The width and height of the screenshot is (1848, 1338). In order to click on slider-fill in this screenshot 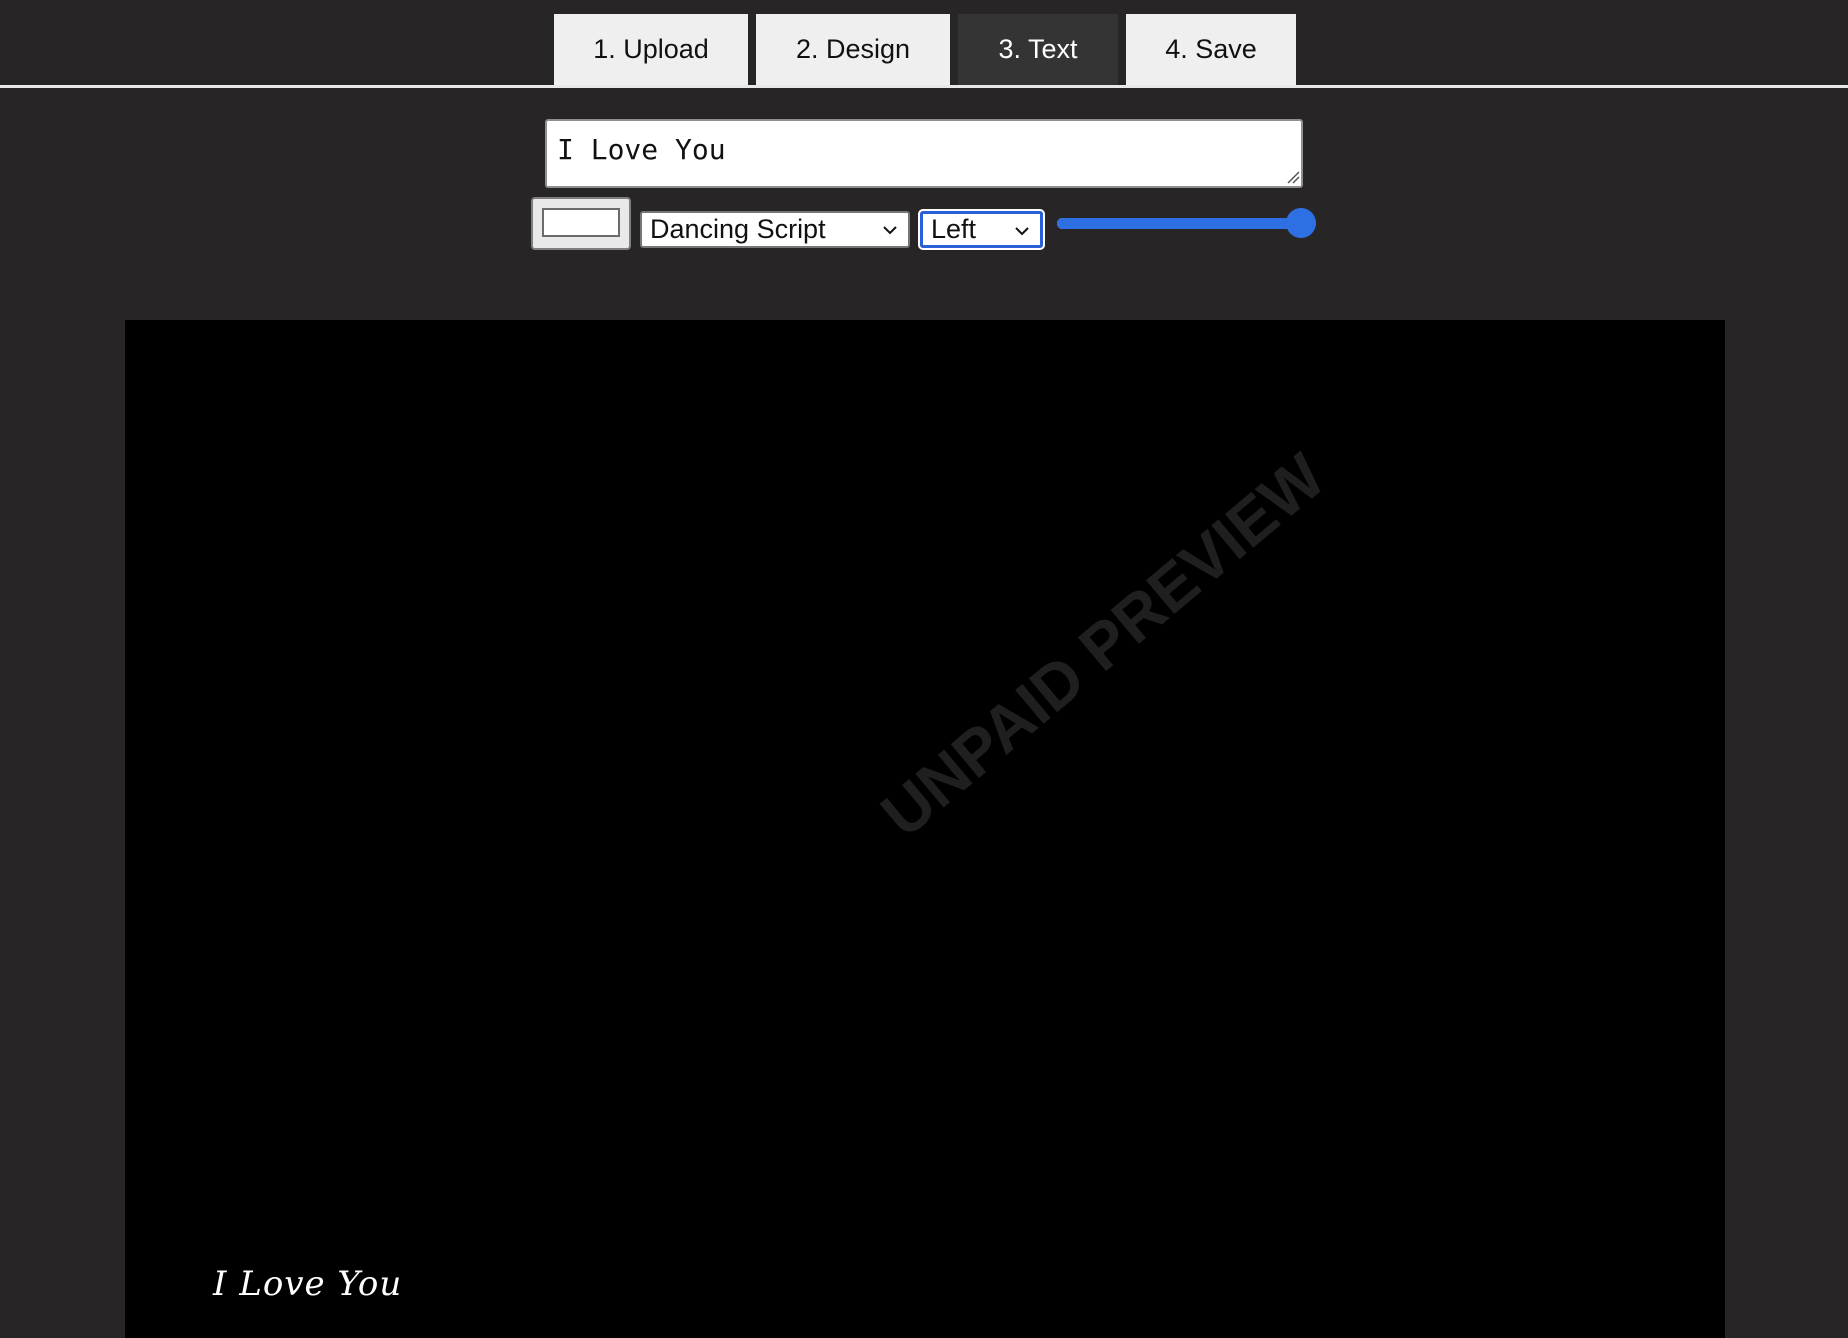, I will do `click(1186, 223)`.